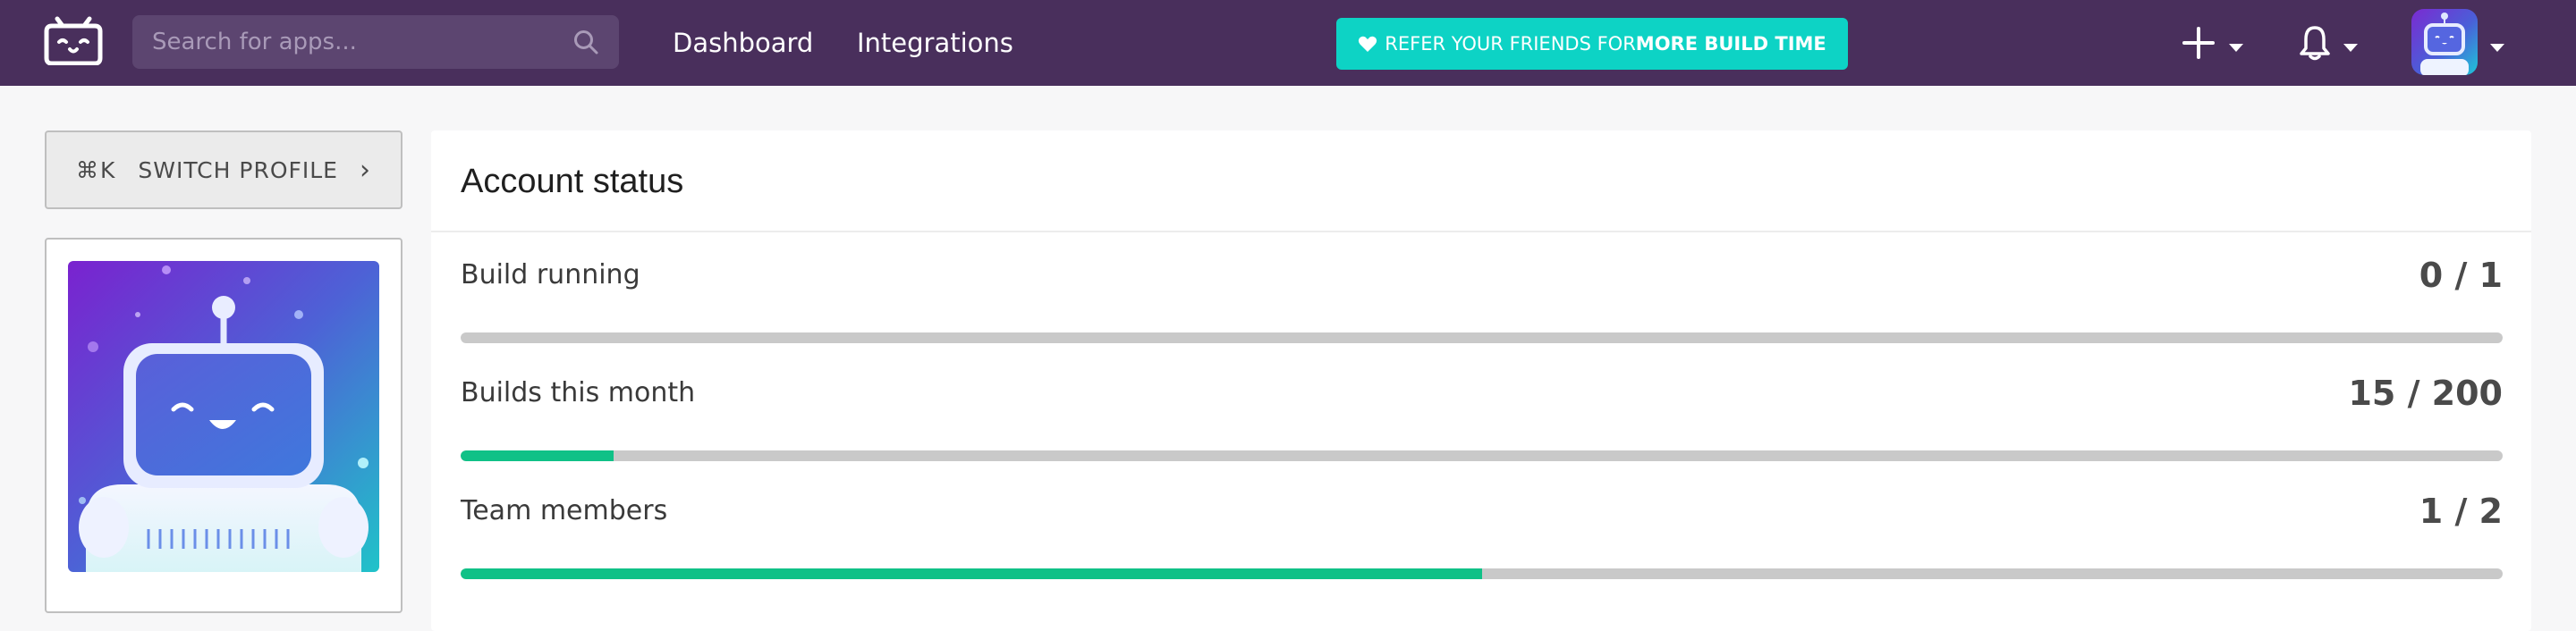 The height and width of the screenshot is (631, 2576). Describe the element at coordinates (2198, 45) in the screenshot. I see `plus-icon` at that location.